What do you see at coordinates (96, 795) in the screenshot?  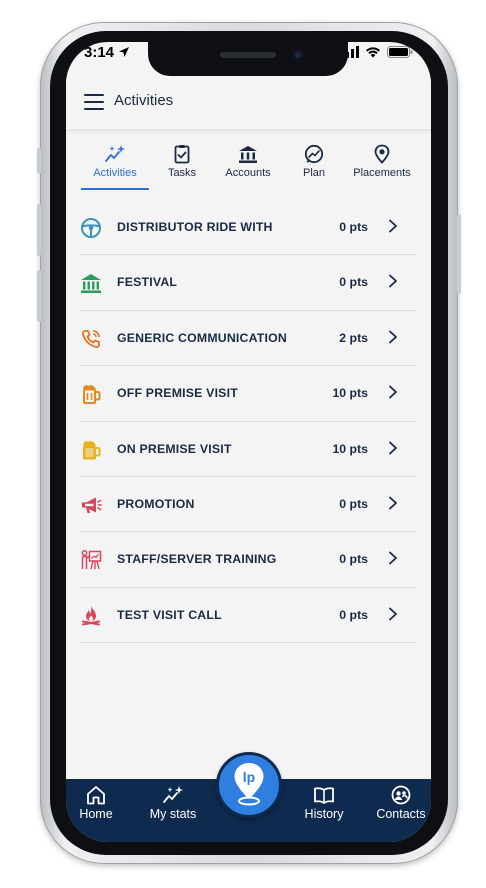 I see `home-icon` at bounding box center [96, 795].